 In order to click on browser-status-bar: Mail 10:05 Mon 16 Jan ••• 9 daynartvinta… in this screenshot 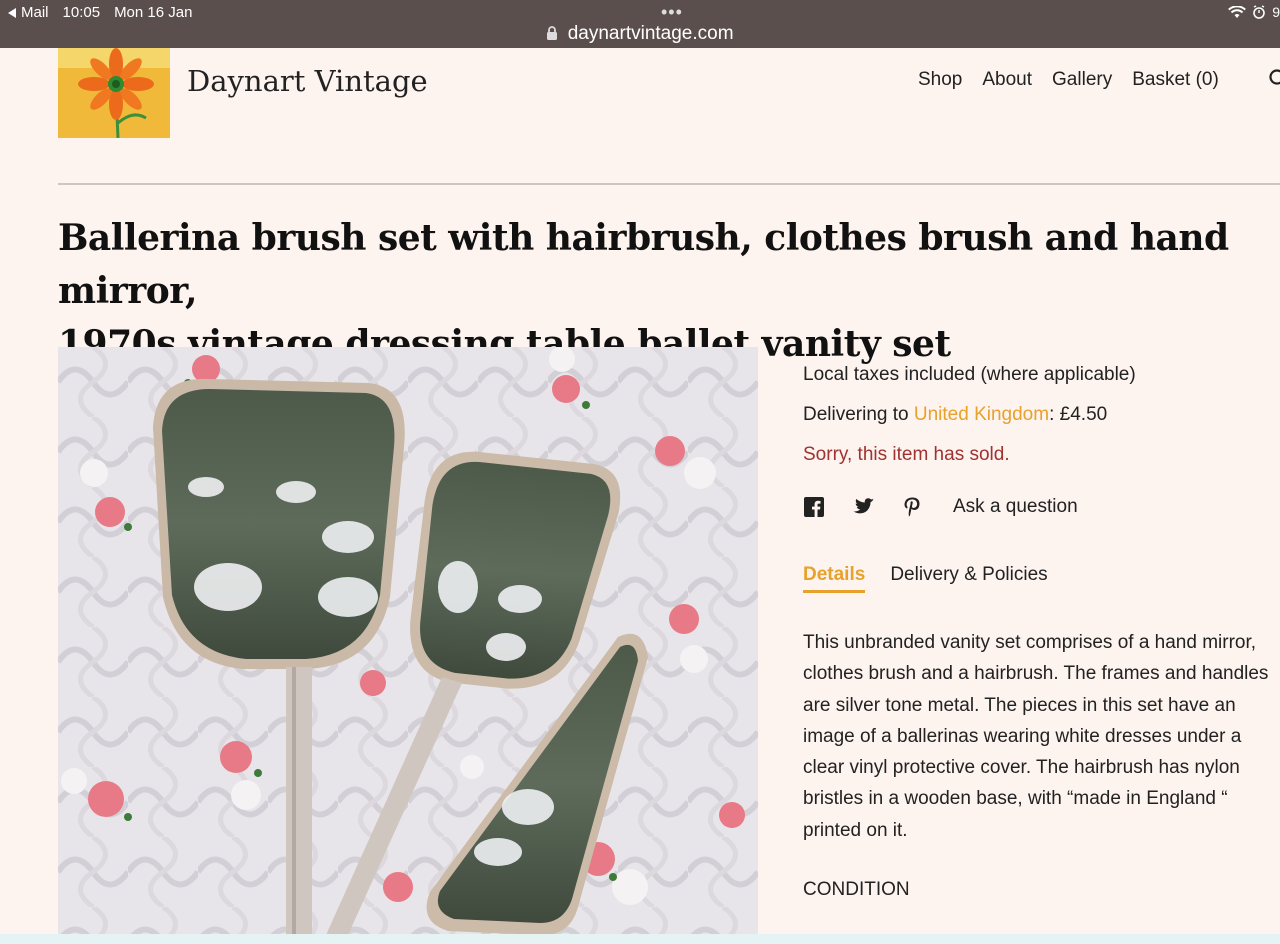, I will do `click(640, 24)`.